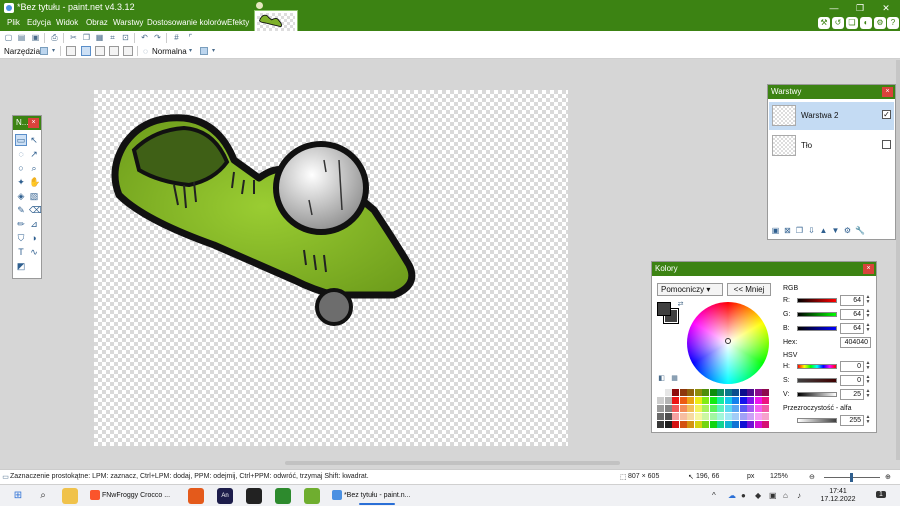  Describe the element at coordinates (868, 394) in the screenshot. I see `value-spinner: ▲ ▼` at that location.